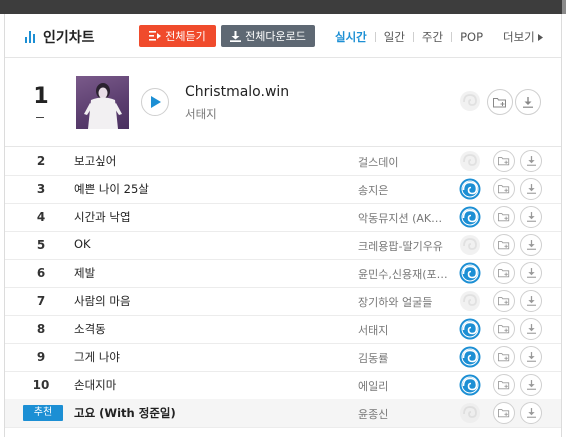 This screenshot has width=566, height=437. I want to click on artist-name: 장기하와 얼굴들, so click(404, 302).